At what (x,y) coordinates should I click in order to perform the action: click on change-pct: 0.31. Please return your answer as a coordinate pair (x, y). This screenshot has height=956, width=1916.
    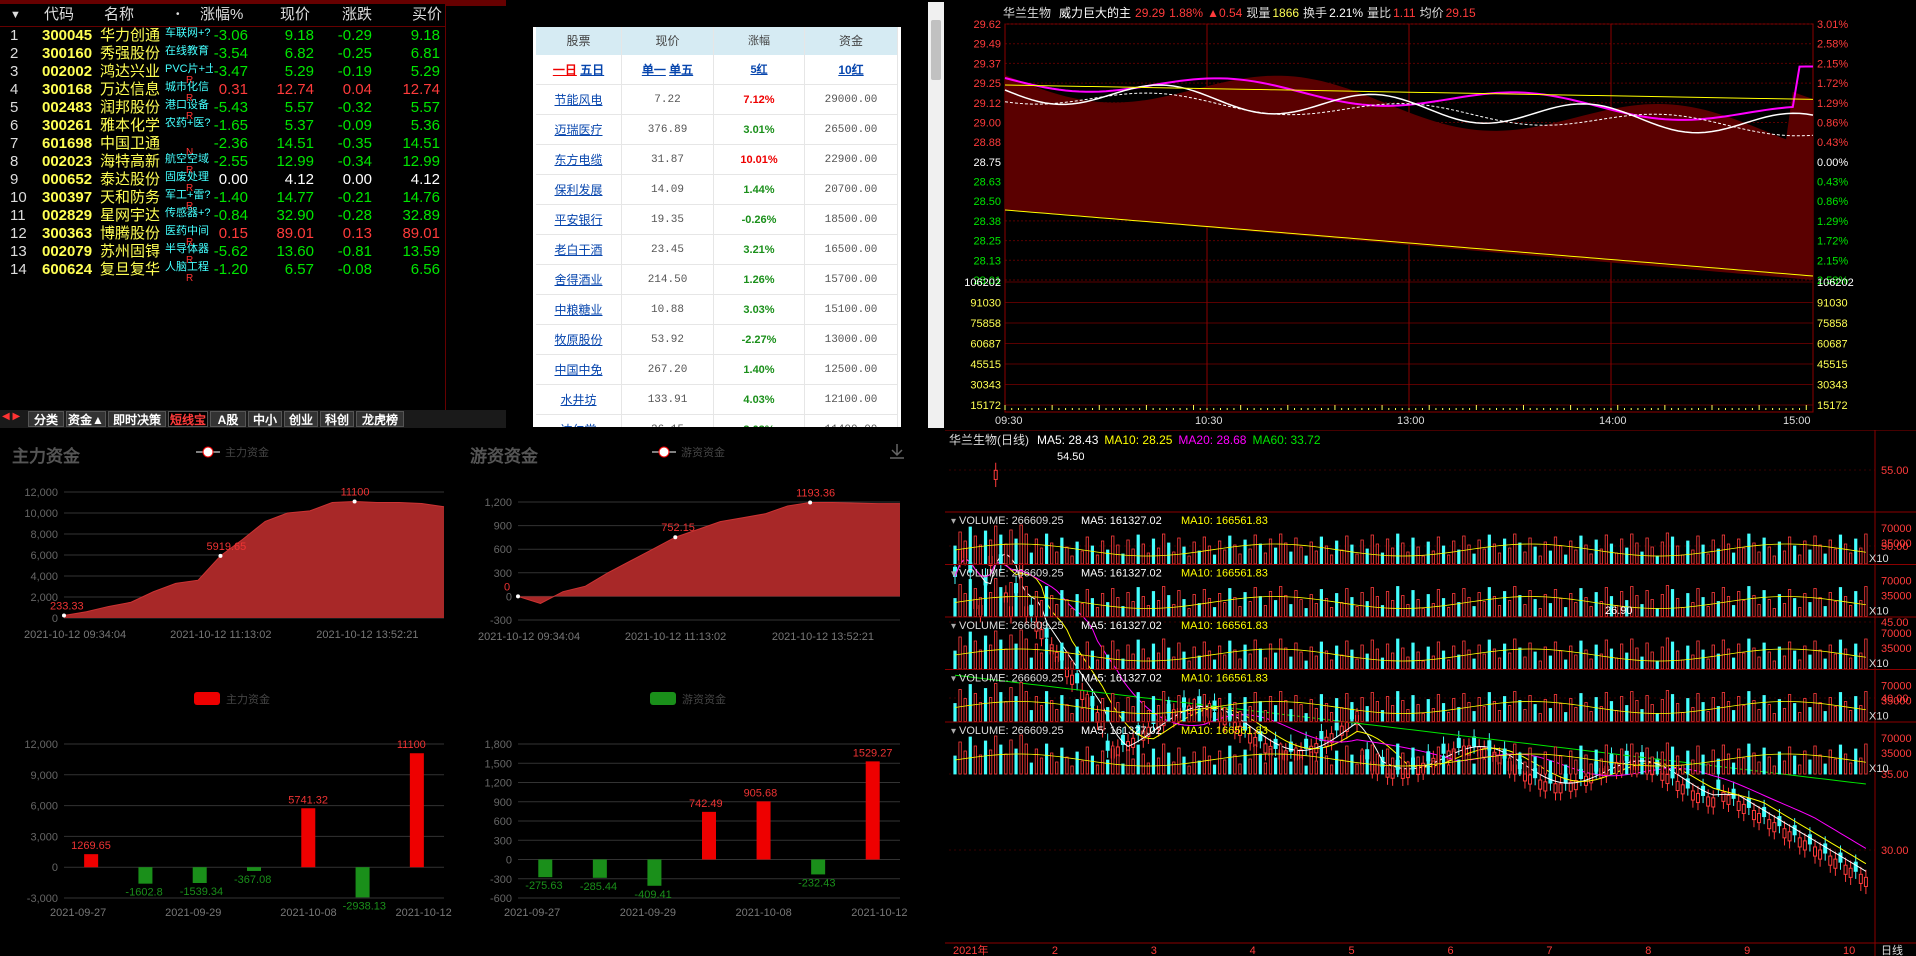
    Looking at the image, I should click on (233, 89).